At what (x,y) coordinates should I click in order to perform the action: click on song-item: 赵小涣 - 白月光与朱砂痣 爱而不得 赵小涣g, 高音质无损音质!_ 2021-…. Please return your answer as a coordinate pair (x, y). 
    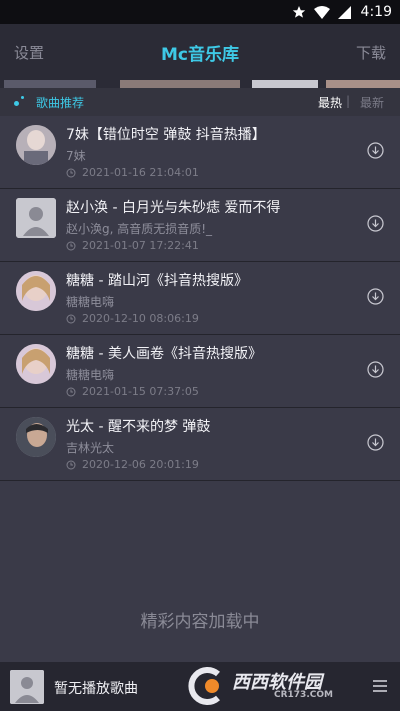
    Looking at the image, I should click on (200, 225).